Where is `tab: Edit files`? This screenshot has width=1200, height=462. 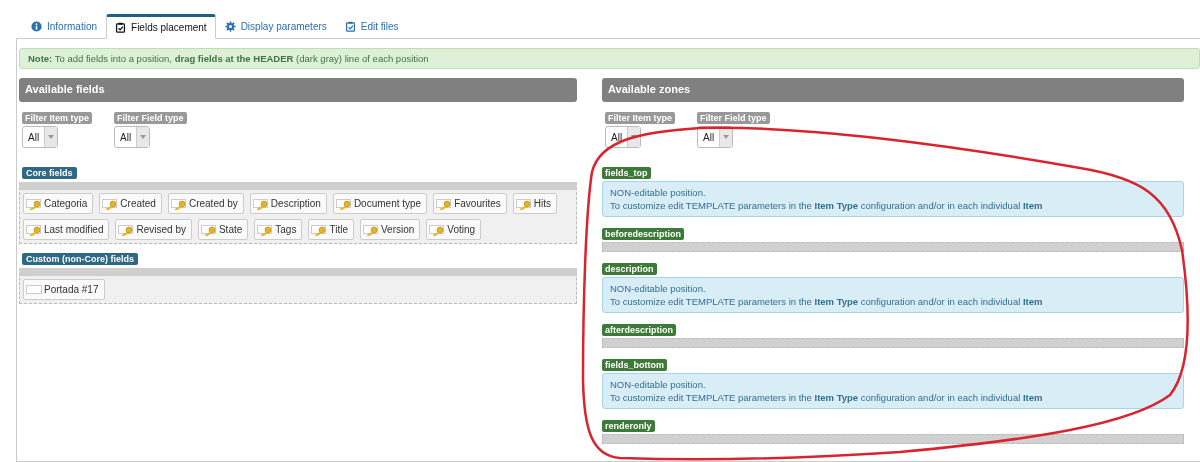
tab: Edit files is located at coordinates (371, 26).